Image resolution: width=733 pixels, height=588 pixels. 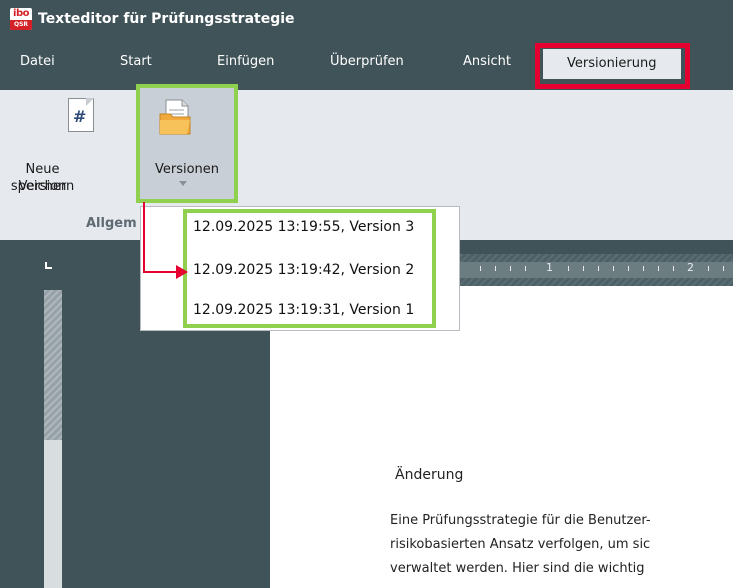 What do you see at coordinates (42, 186) in the screenshot?
I see `new-version-label-2: speichern` at bounding box center [42, 186].